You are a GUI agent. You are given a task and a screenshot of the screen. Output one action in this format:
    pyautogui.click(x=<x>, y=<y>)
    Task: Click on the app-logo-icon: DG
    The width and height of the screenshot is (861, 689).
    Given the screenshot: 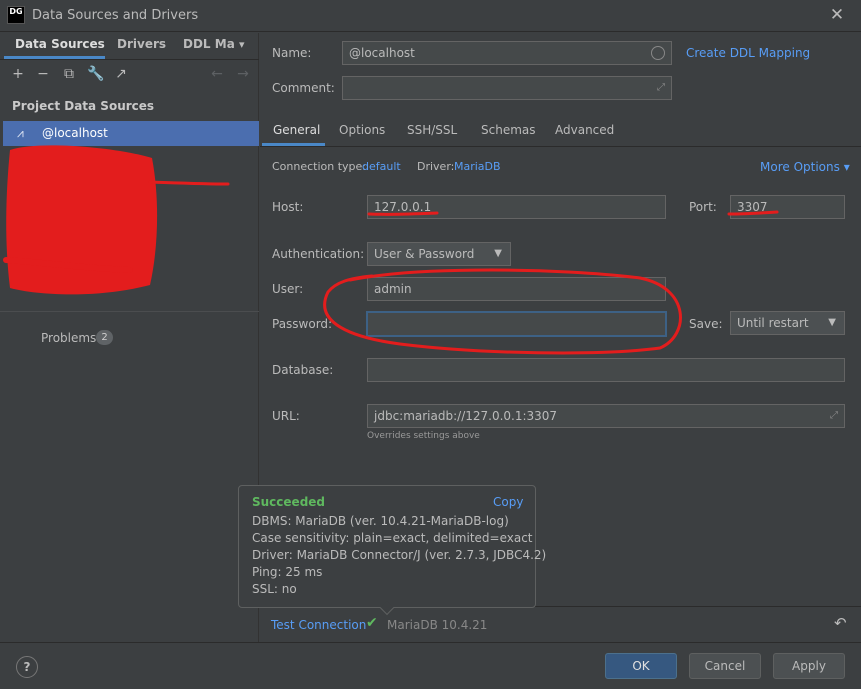 What is the action you would take?
    pyautogui.click(x=16, y=15)
    